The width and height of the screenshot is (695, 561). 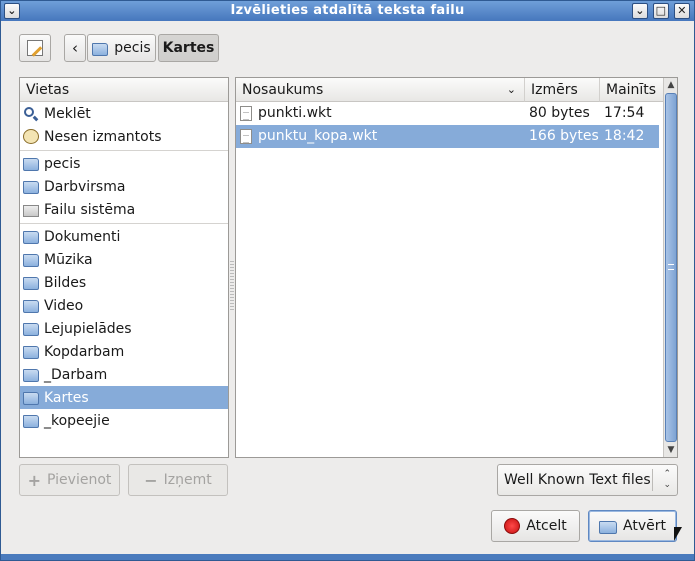 I want to click on add-bookmark-button: + Pievienot, so click(x=69, y=480).